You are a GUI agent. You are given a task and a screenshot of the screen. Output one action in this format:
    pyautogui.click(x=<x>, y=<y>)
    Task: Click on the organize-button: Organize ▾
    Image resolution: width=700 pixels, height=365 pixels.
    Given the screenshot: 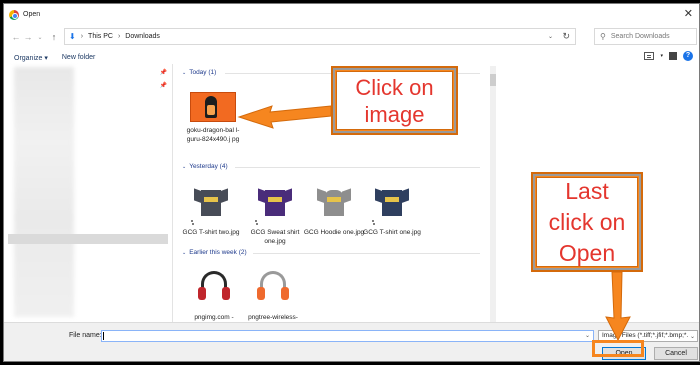 What is the action you would take?
    pyautogui.click(x=31, y=58)
    